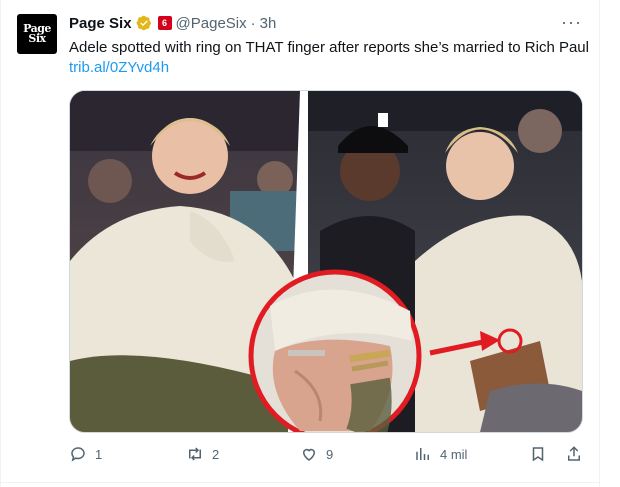  I want to click on reply-count: 1, so click(99, 454).